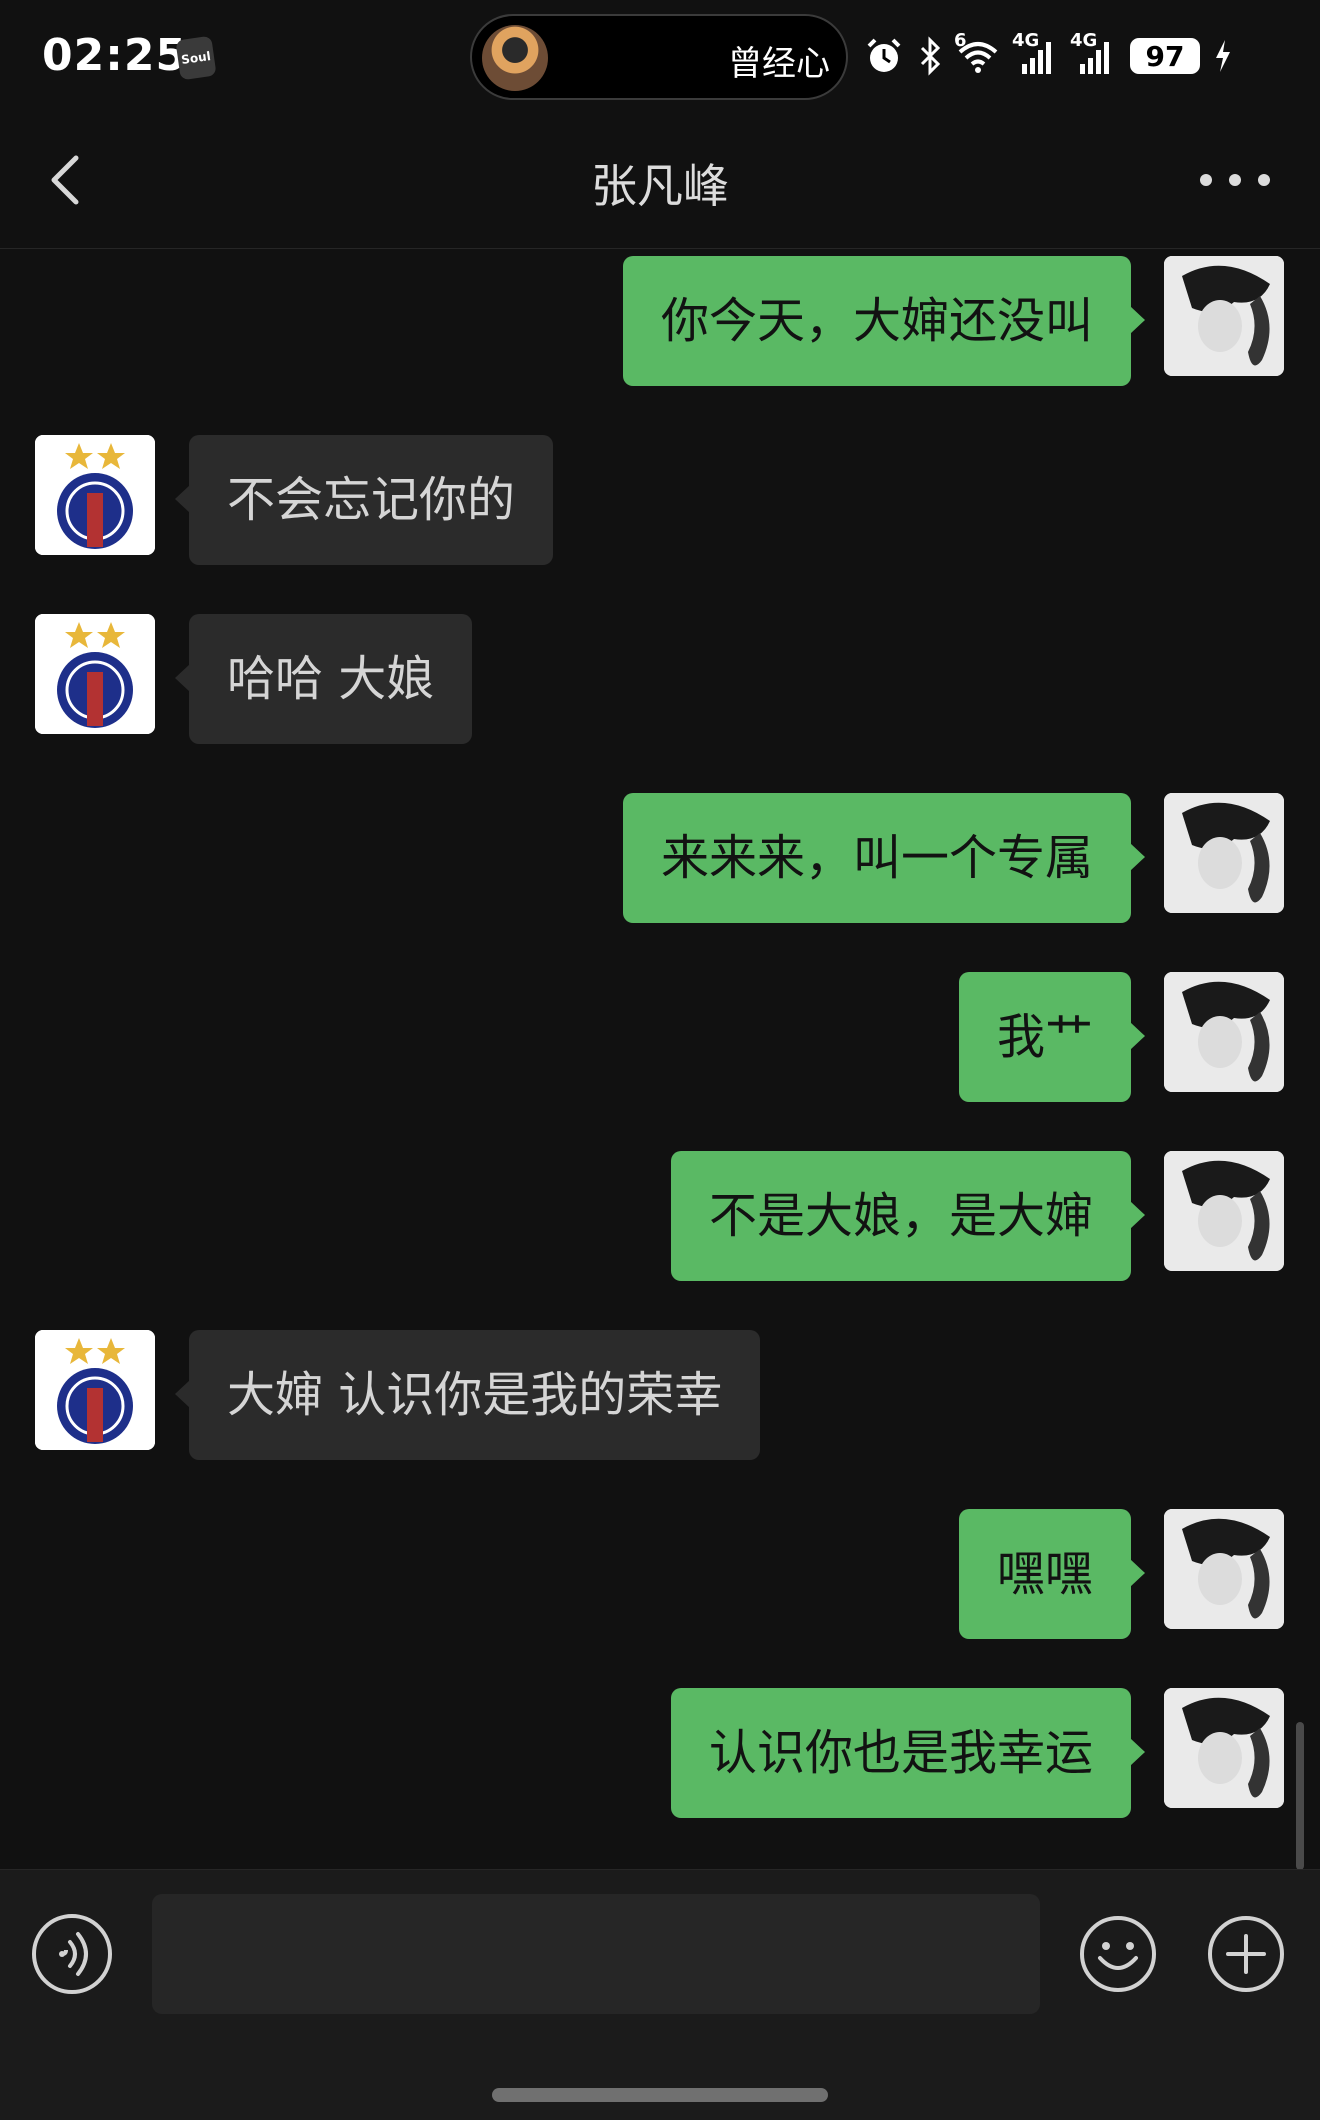 This screenshot has width=1320, height=2120. What do you see at coordinates (1223, 56) in the screenshot?
I see `charging-icon` at bounding box center [1223, 56].